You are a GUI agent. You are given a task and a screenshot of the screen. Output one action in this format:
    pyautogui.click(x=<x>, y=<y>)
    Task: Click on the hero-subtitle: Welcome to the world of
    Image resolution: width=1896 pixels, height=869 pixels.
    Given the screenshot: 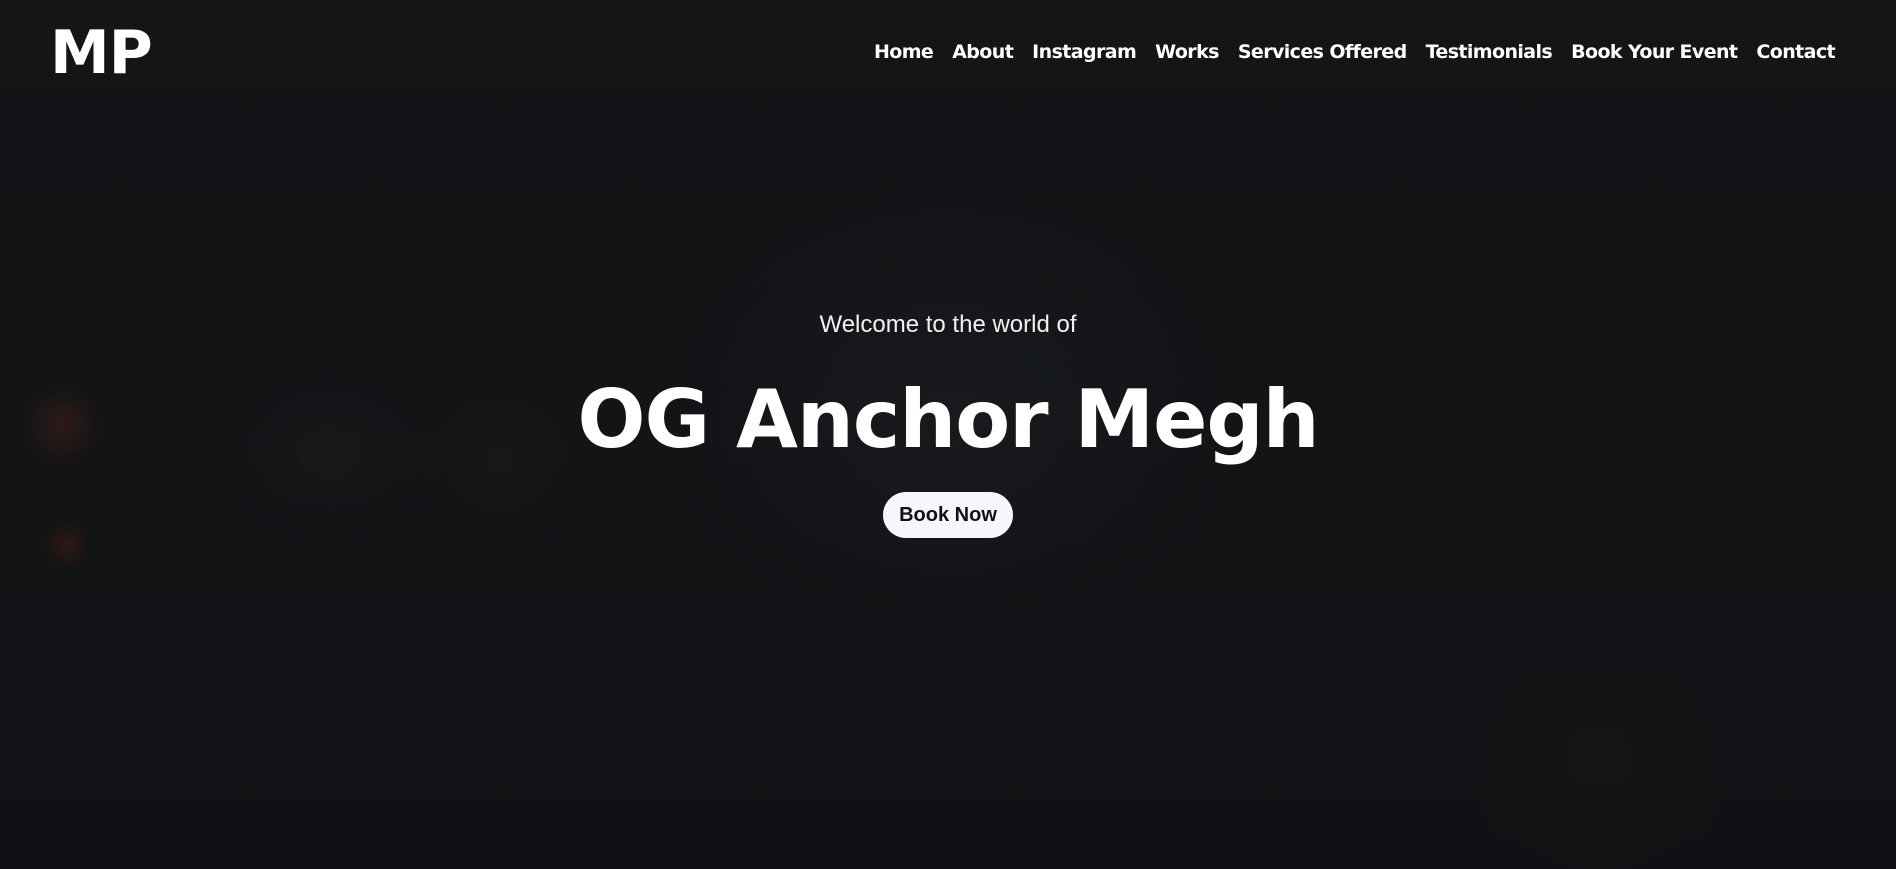 What is the action you would take?
    pyautogui.click(x=948, y=324)
    